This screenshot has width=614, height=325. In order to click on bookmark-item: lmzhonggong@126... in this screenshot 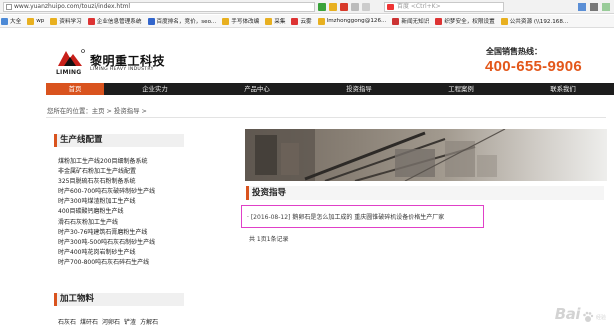, I will do `click(351, 21)`.